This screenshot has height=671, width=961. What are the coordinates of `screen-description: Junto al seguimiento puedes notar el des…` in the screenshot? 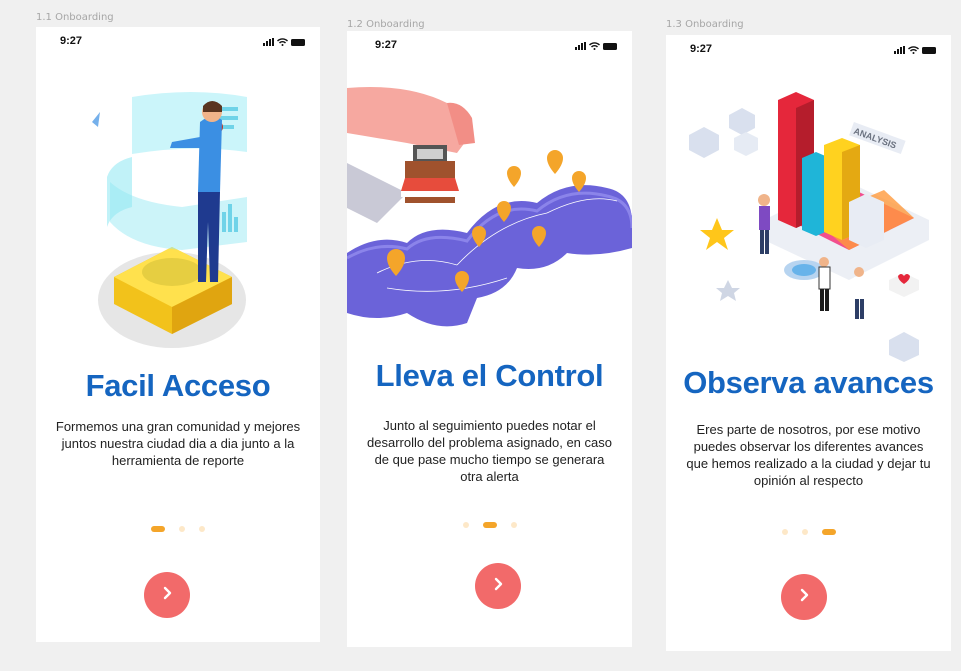 It's located at (489, 451).